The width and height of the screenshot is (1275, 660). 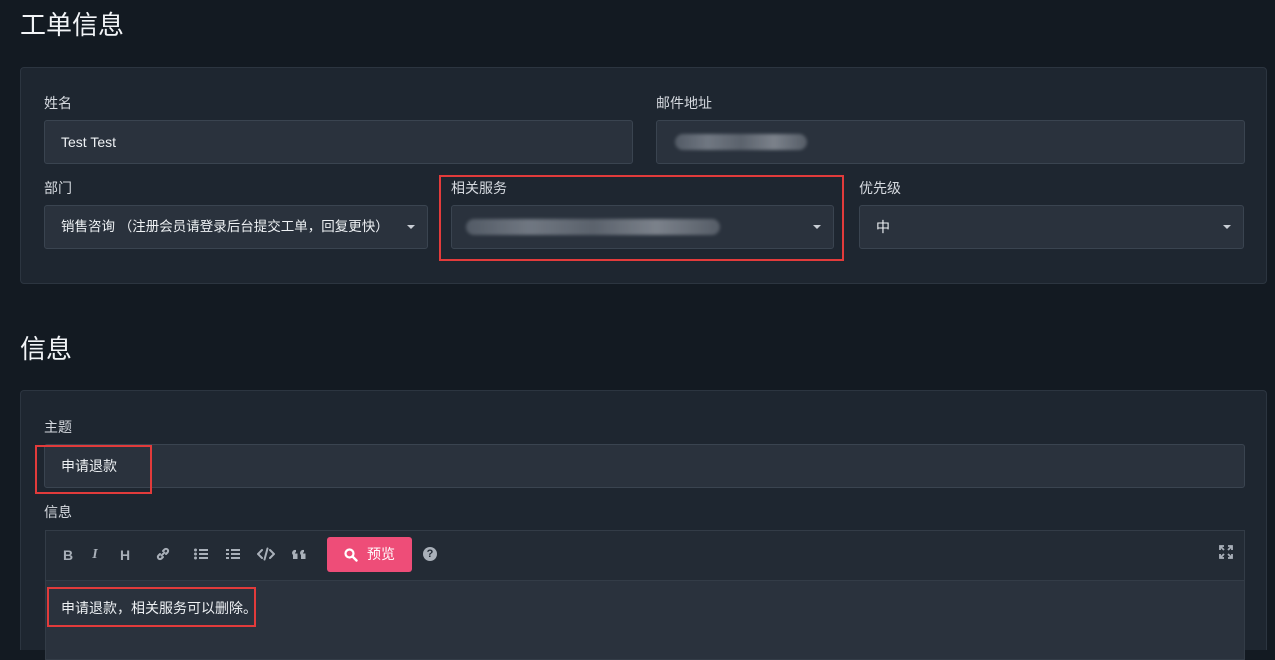 I want to click on editor-toolbar: B I H 预览 ?, so click(x=645, y=555).